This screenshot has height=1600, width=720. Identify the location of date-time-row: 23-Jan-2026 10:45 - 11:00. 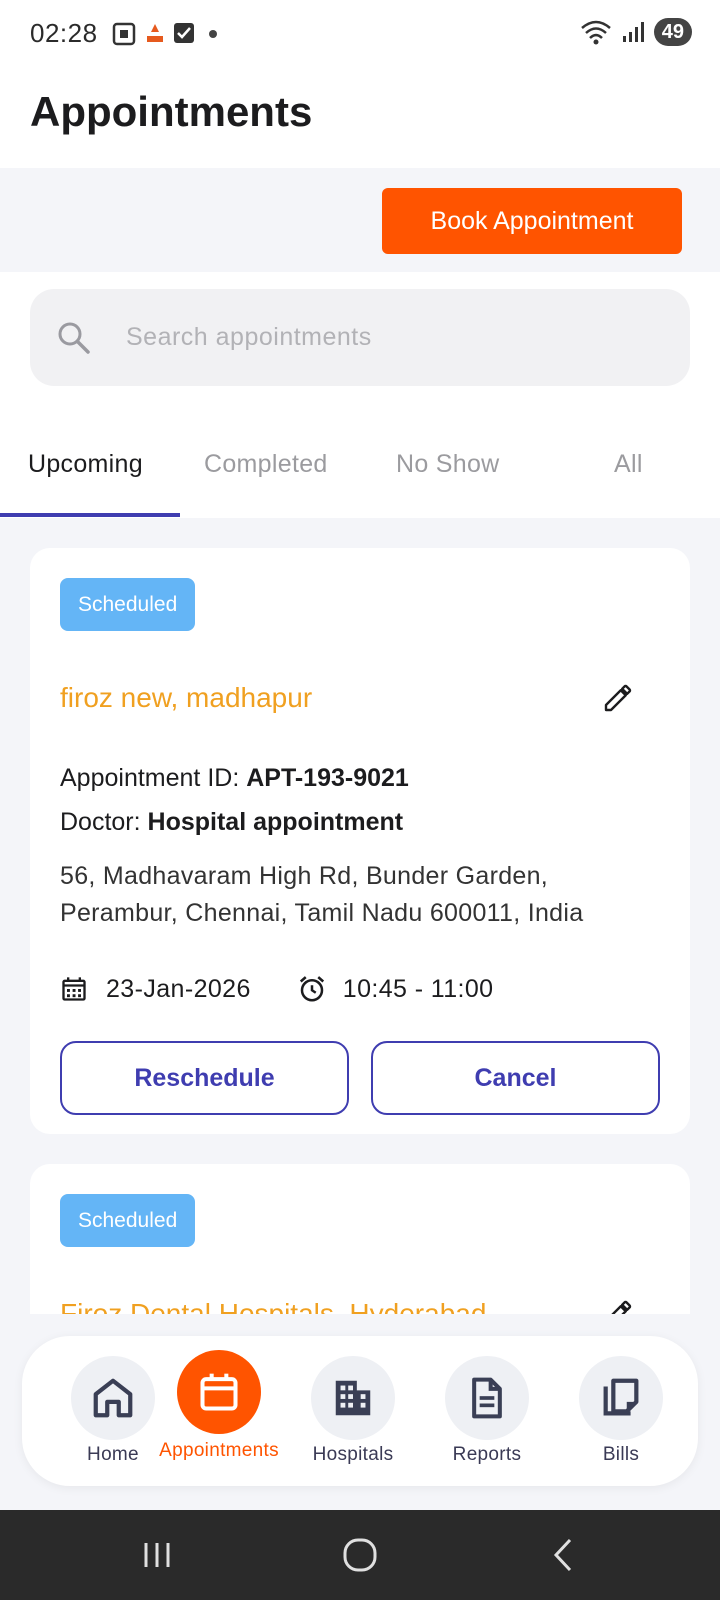
(276, 989).